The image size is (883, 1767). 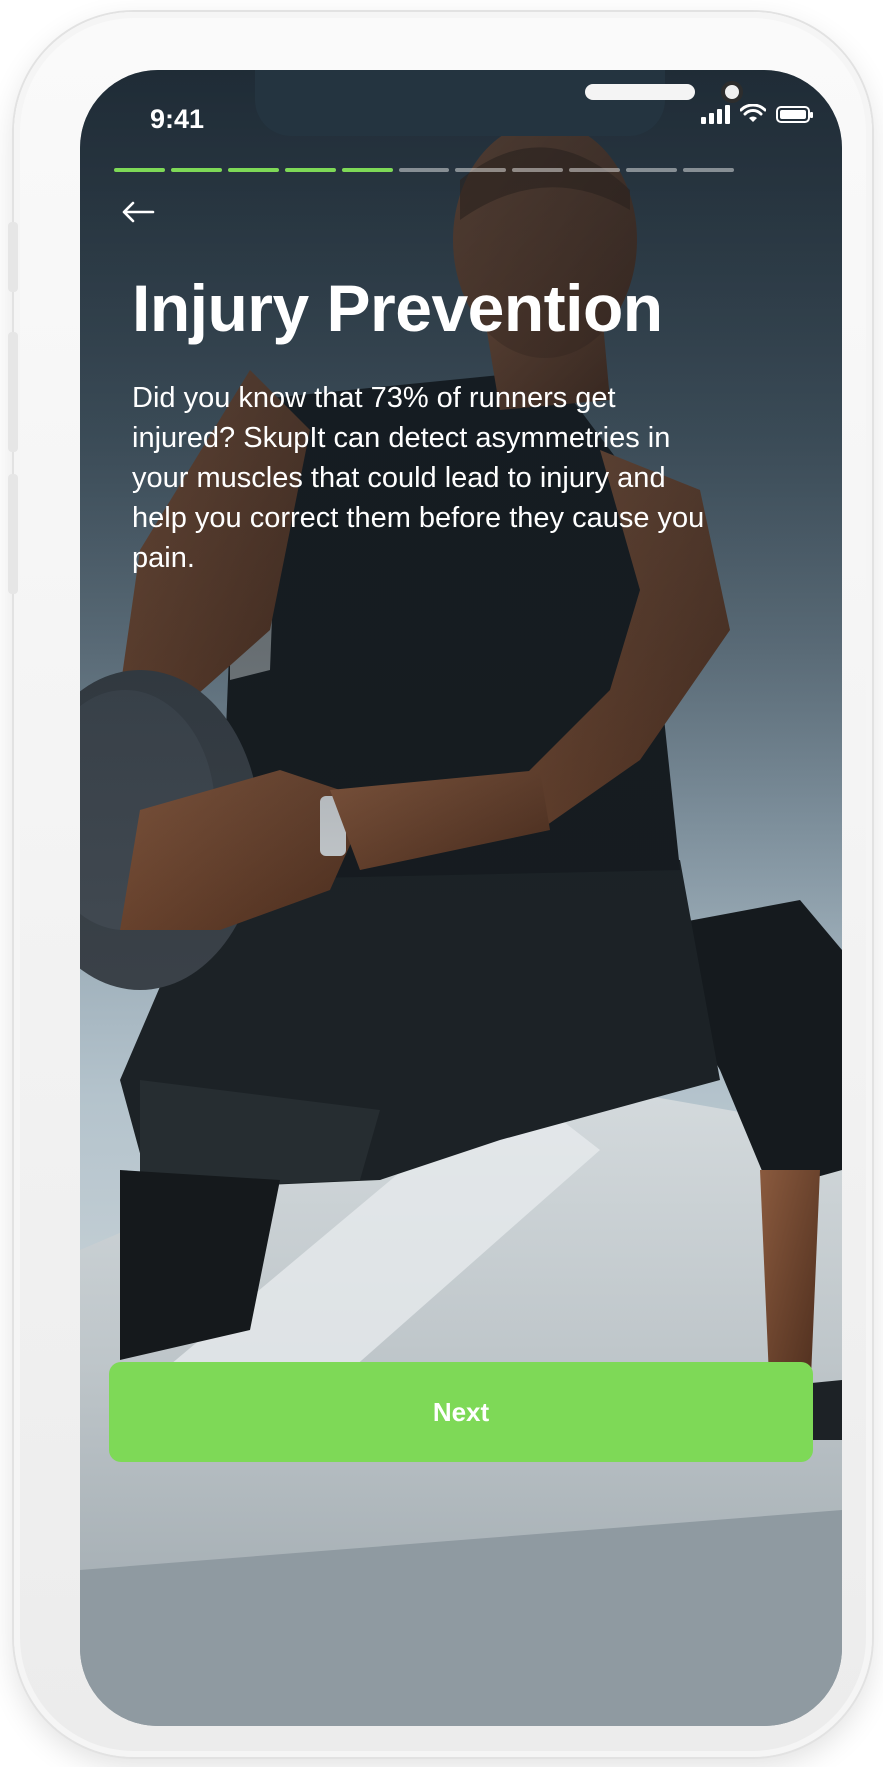 I want to click on status-time: 9:41, so click(x=177, y=119).